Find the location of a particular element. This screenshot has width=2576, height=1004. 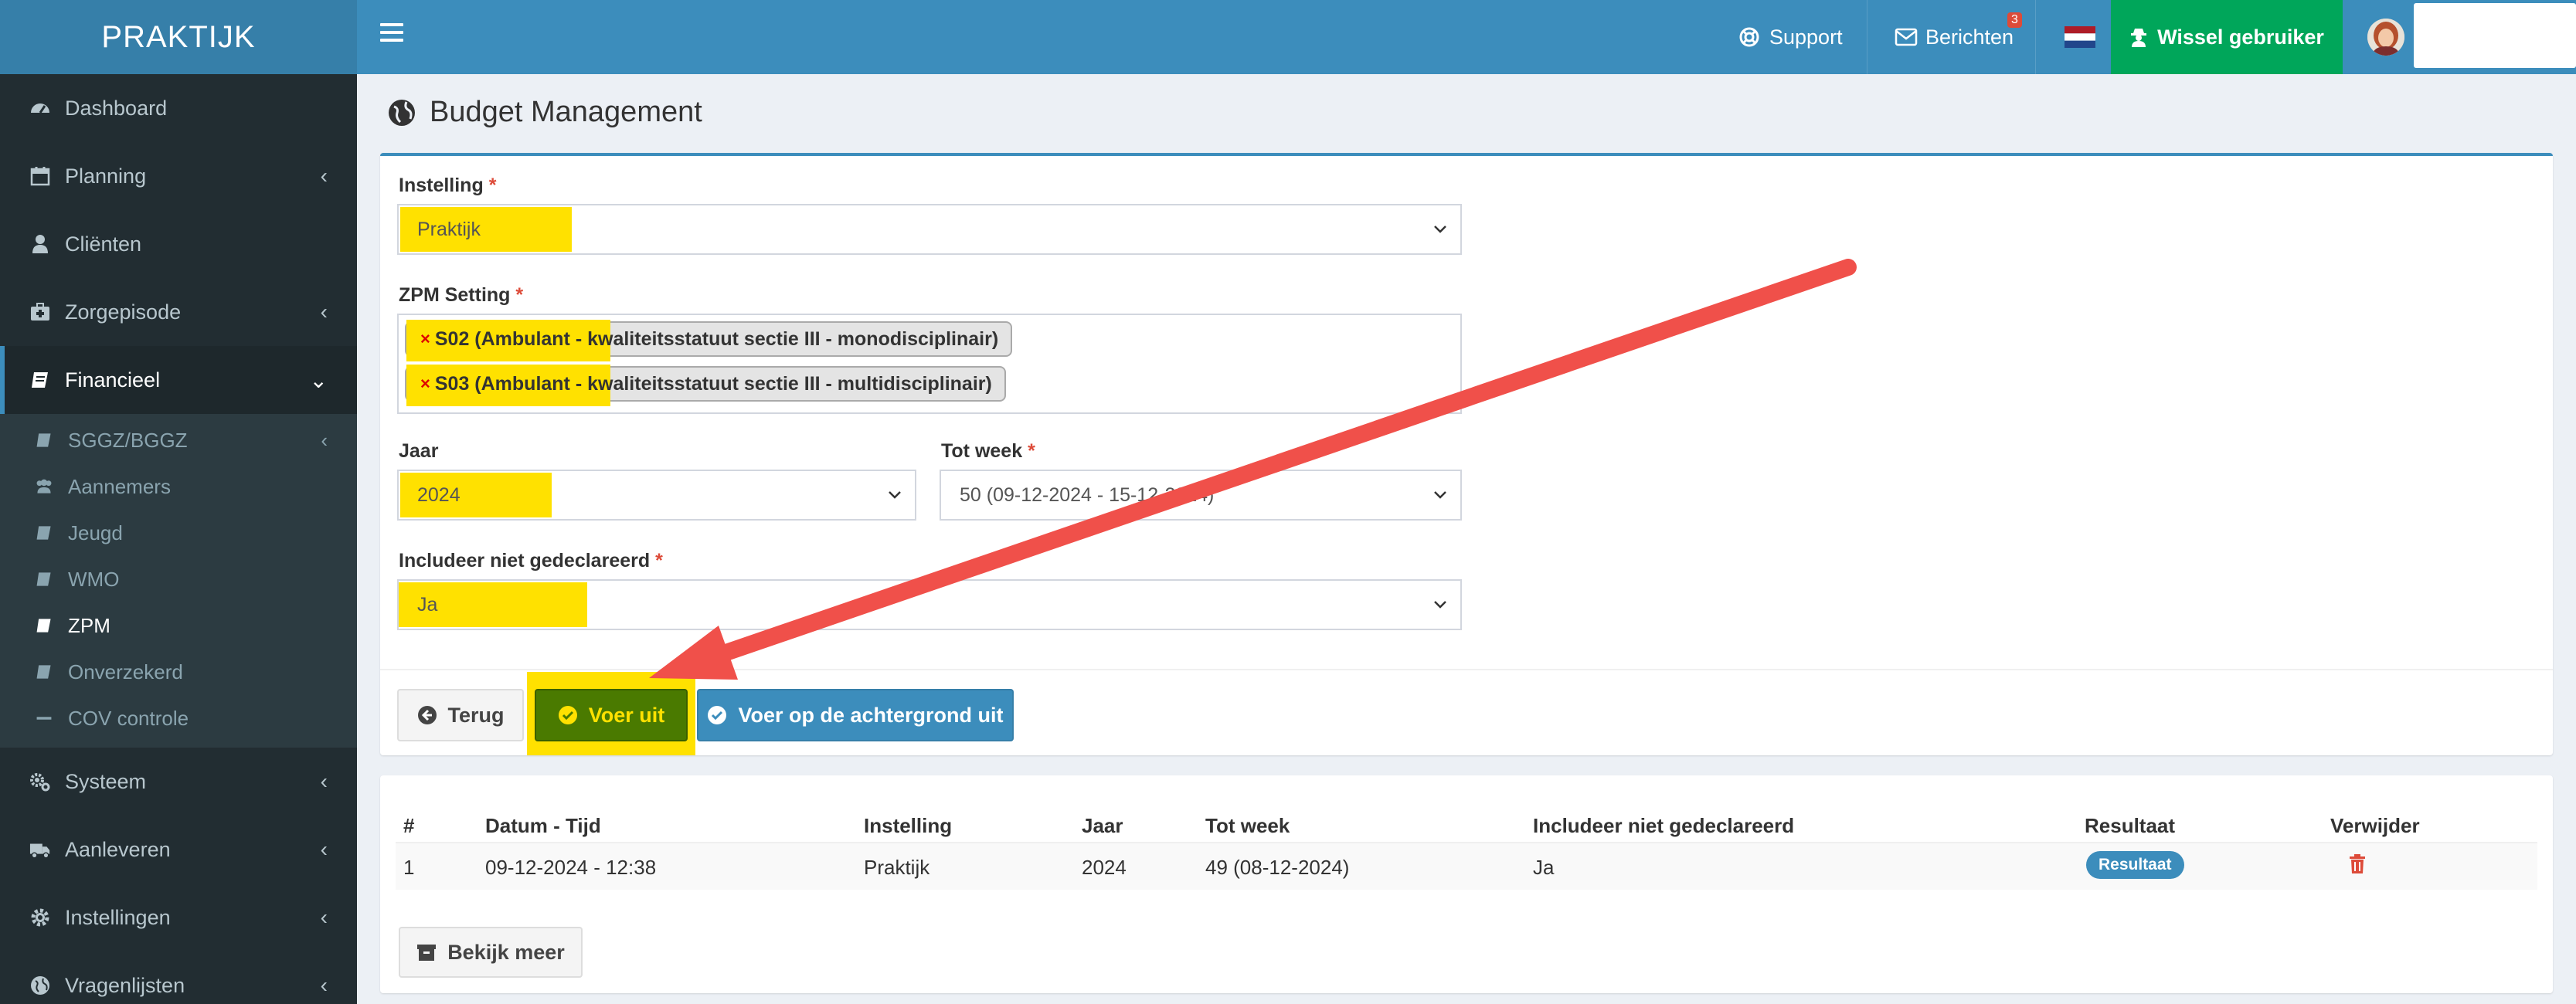

sidebar-item-label: Cliënten is located at coordinates (103, 244).